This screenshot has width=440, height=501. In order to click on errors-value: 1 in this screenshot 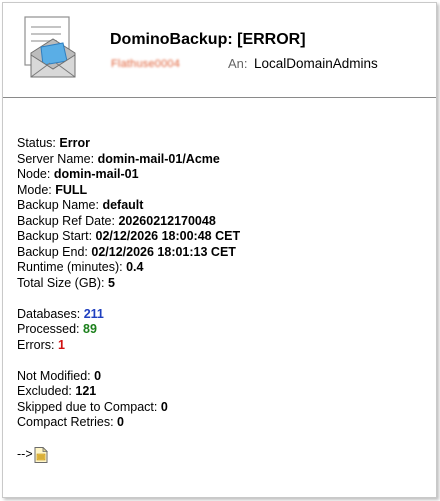, I will do `click(61, 344)`.